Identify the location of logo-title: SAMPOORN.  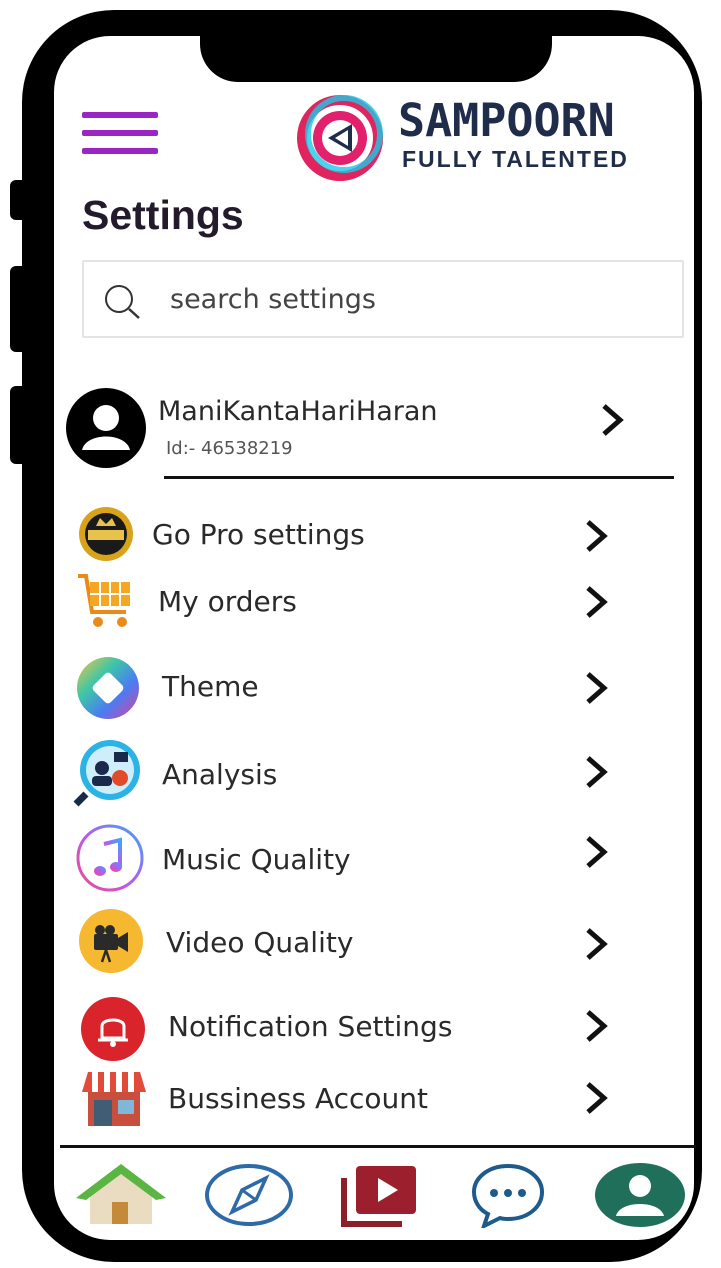
(506, 120).